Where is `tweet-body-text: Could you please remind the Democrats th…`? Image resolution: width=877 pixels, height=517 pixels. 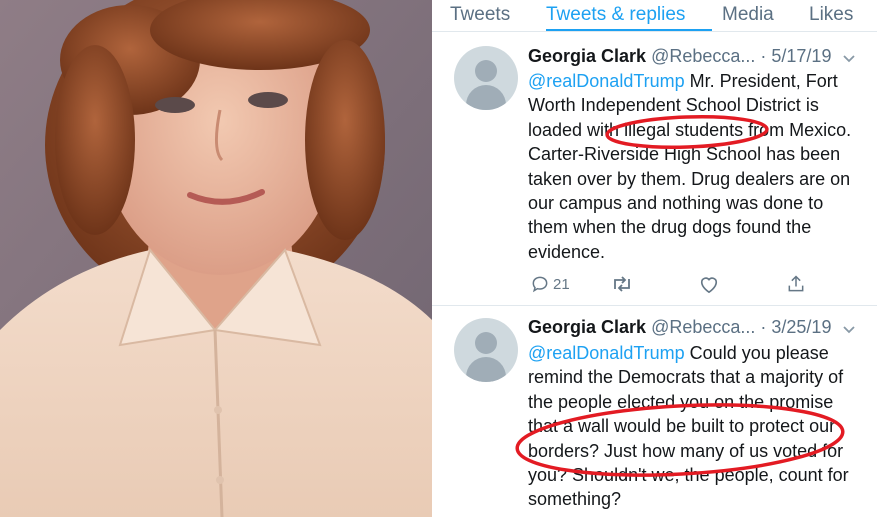 tweet-body-text: Could you please remind the Democrats th… is located at coordinates (688, 426).